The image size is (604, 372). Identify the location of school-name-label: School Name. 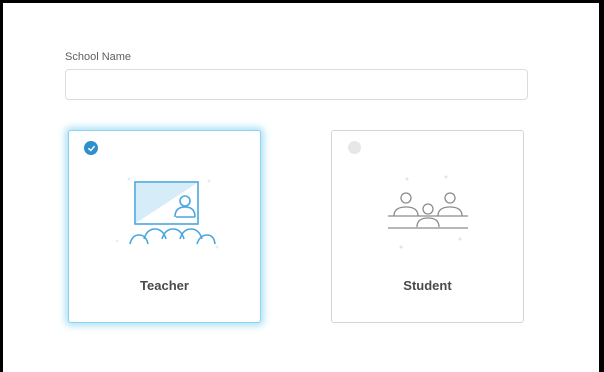
(98, 57).